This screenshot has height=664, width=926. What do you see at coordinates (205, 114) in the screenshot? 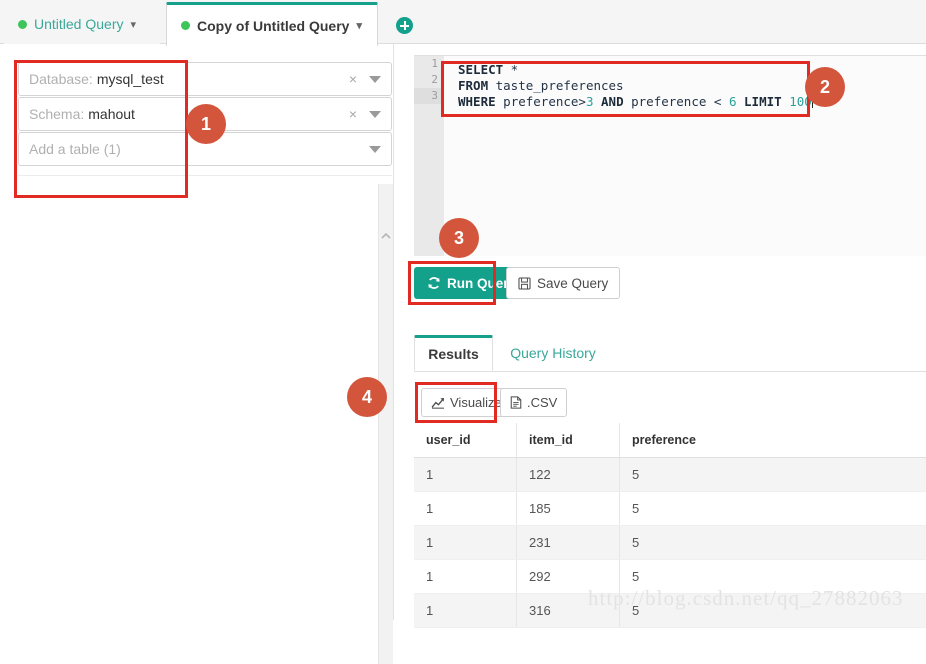
I see `schema-select: Schema: mahout ×` at bounding box center [205, 114].